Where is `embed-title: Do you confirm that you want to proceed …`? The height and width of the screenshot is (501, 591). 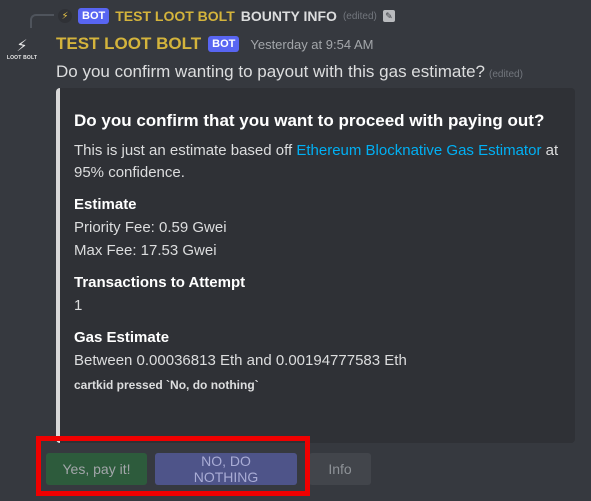
embed-title: Do you confirm that you want to proceed … is located at coordinates (309, 120).